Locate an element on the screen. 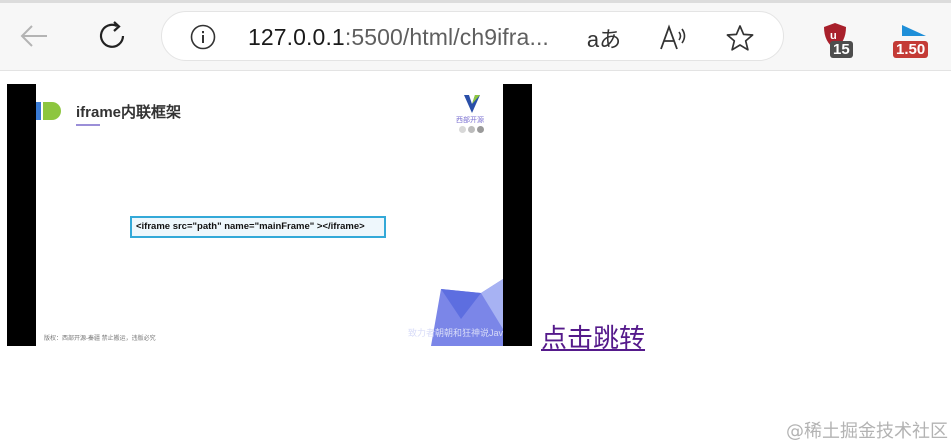 The height and width of the screenshot is (446, 951). slide-title: iframe内联框架 is located at coordinates (129, 112).